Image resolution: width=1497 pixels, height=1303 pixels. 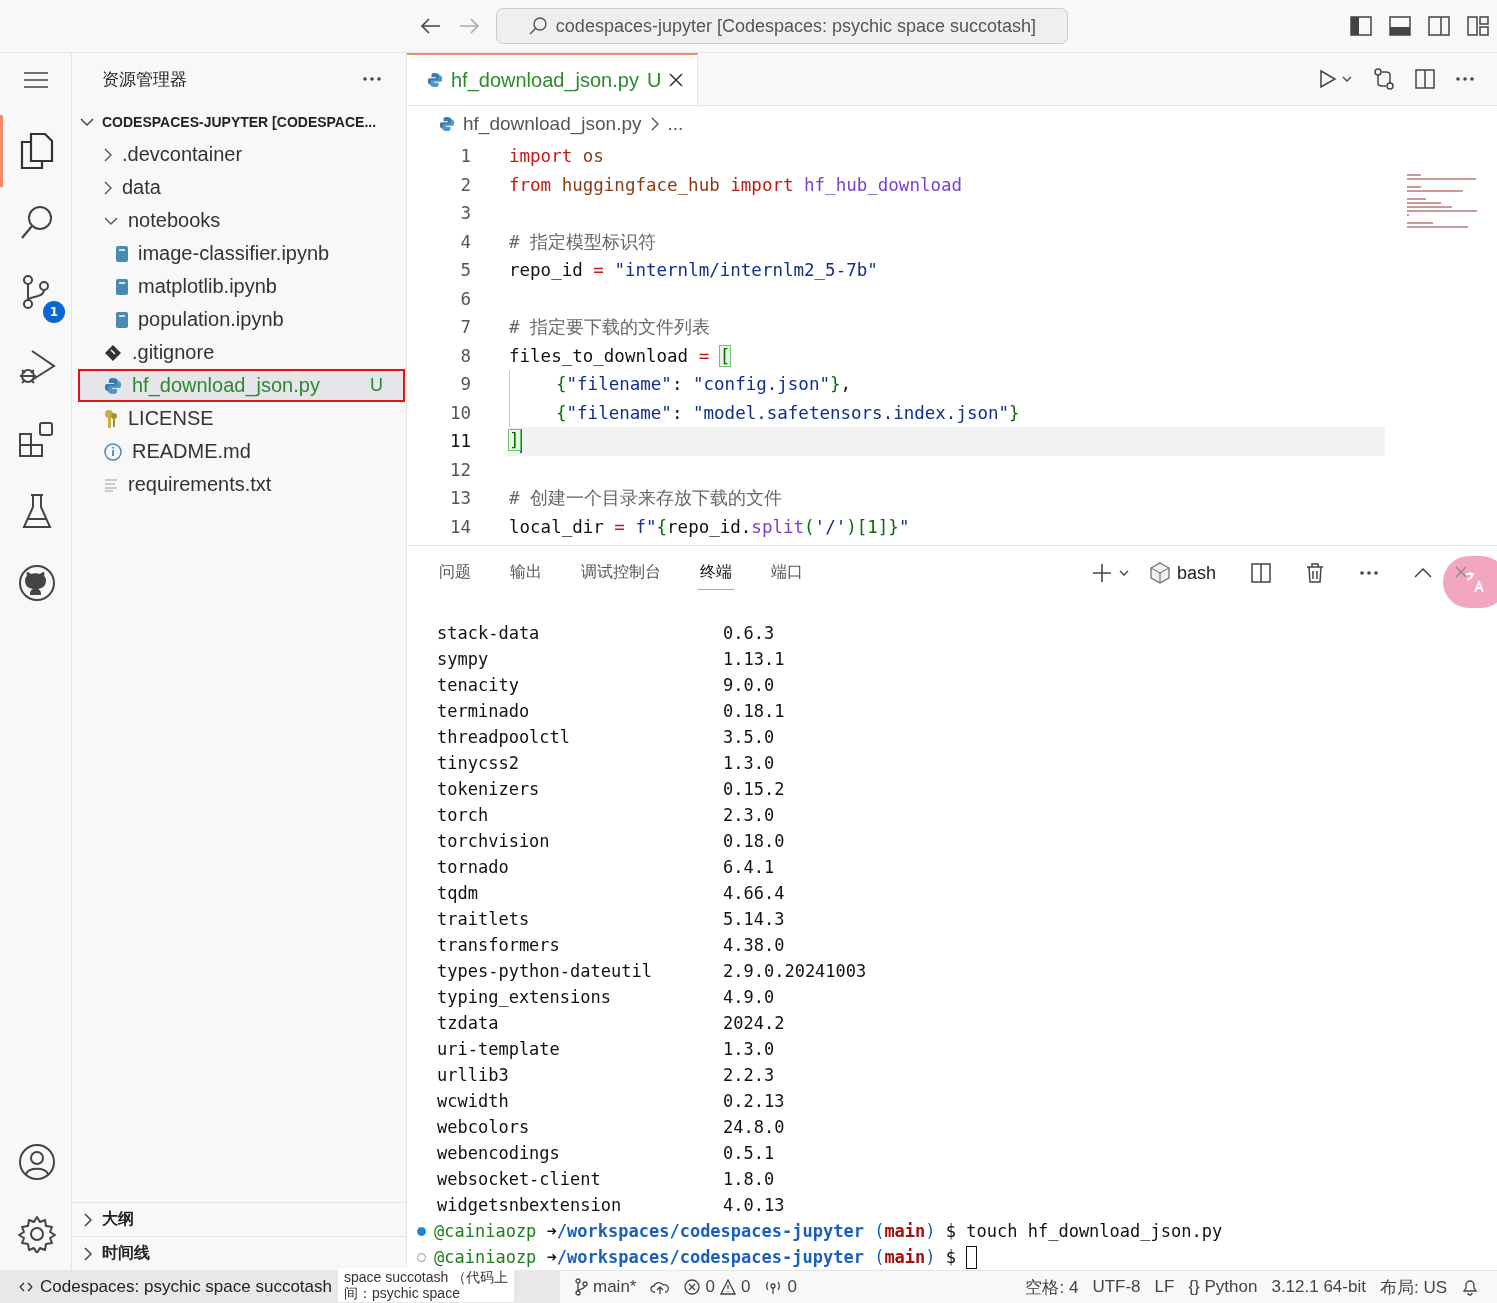 What do you see at coordinates (754, 659) in the screenshot?
I see `terminal-text: 1.13.1` at bounding box center [754, 659].